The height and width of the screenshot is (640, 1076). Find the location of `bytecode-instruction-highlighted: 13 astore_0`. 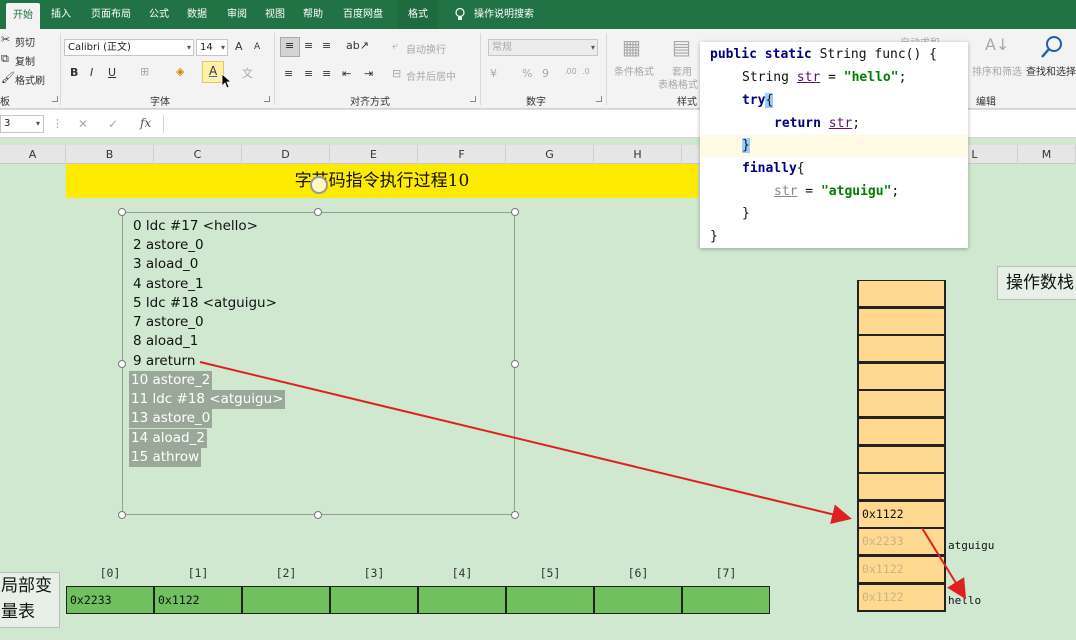

bytecode-instruction-highlighted: 13 astore_0 is located at coordinates (171, 418).